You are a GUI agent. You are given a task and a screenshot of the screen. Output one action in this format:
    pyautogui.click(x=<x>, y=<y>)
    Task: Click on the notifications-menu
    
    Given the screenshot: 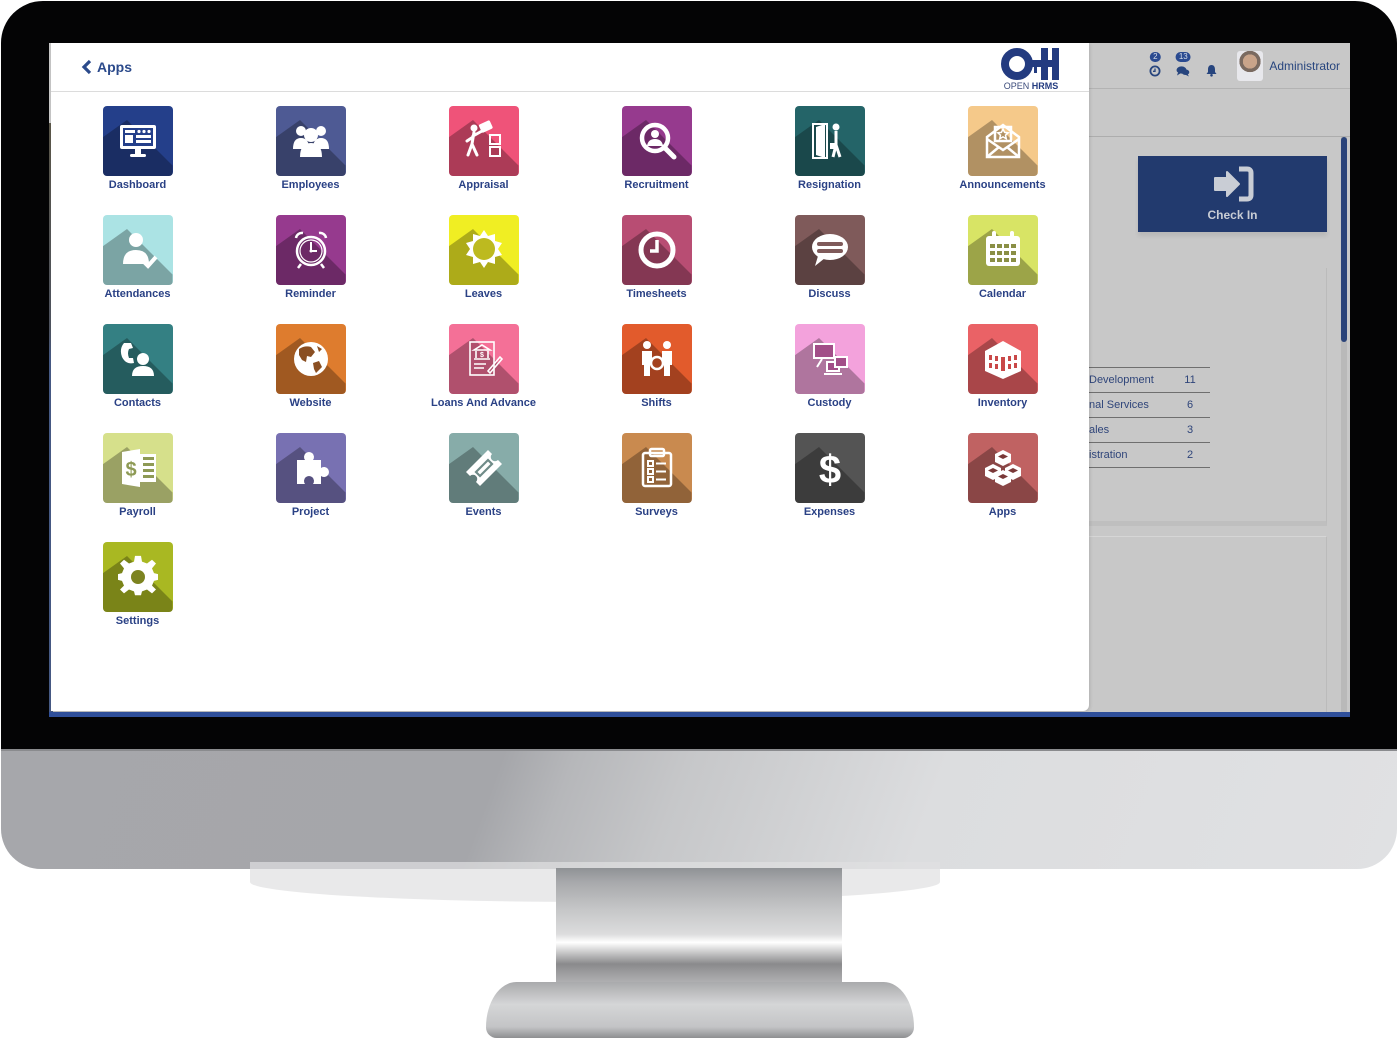 What is the action you would take?
    pyautogui.click(x=1211, y=66)
    